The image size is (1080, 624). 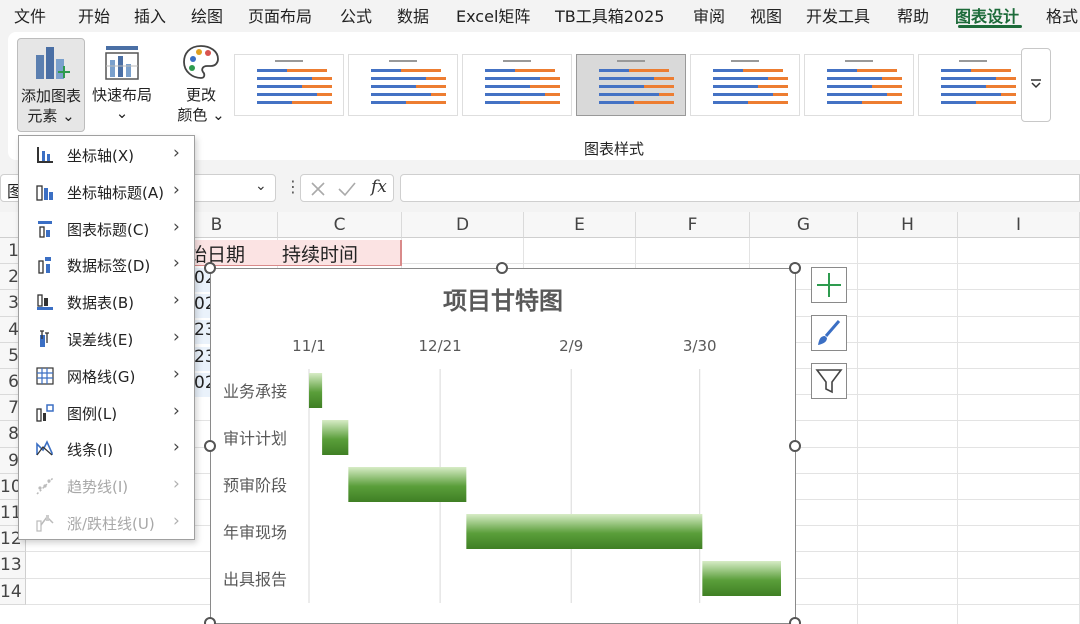 What do you see at coordinates (908, 225) in the screenshot?
I see `column-header: H` at bounding box center [908, 225].